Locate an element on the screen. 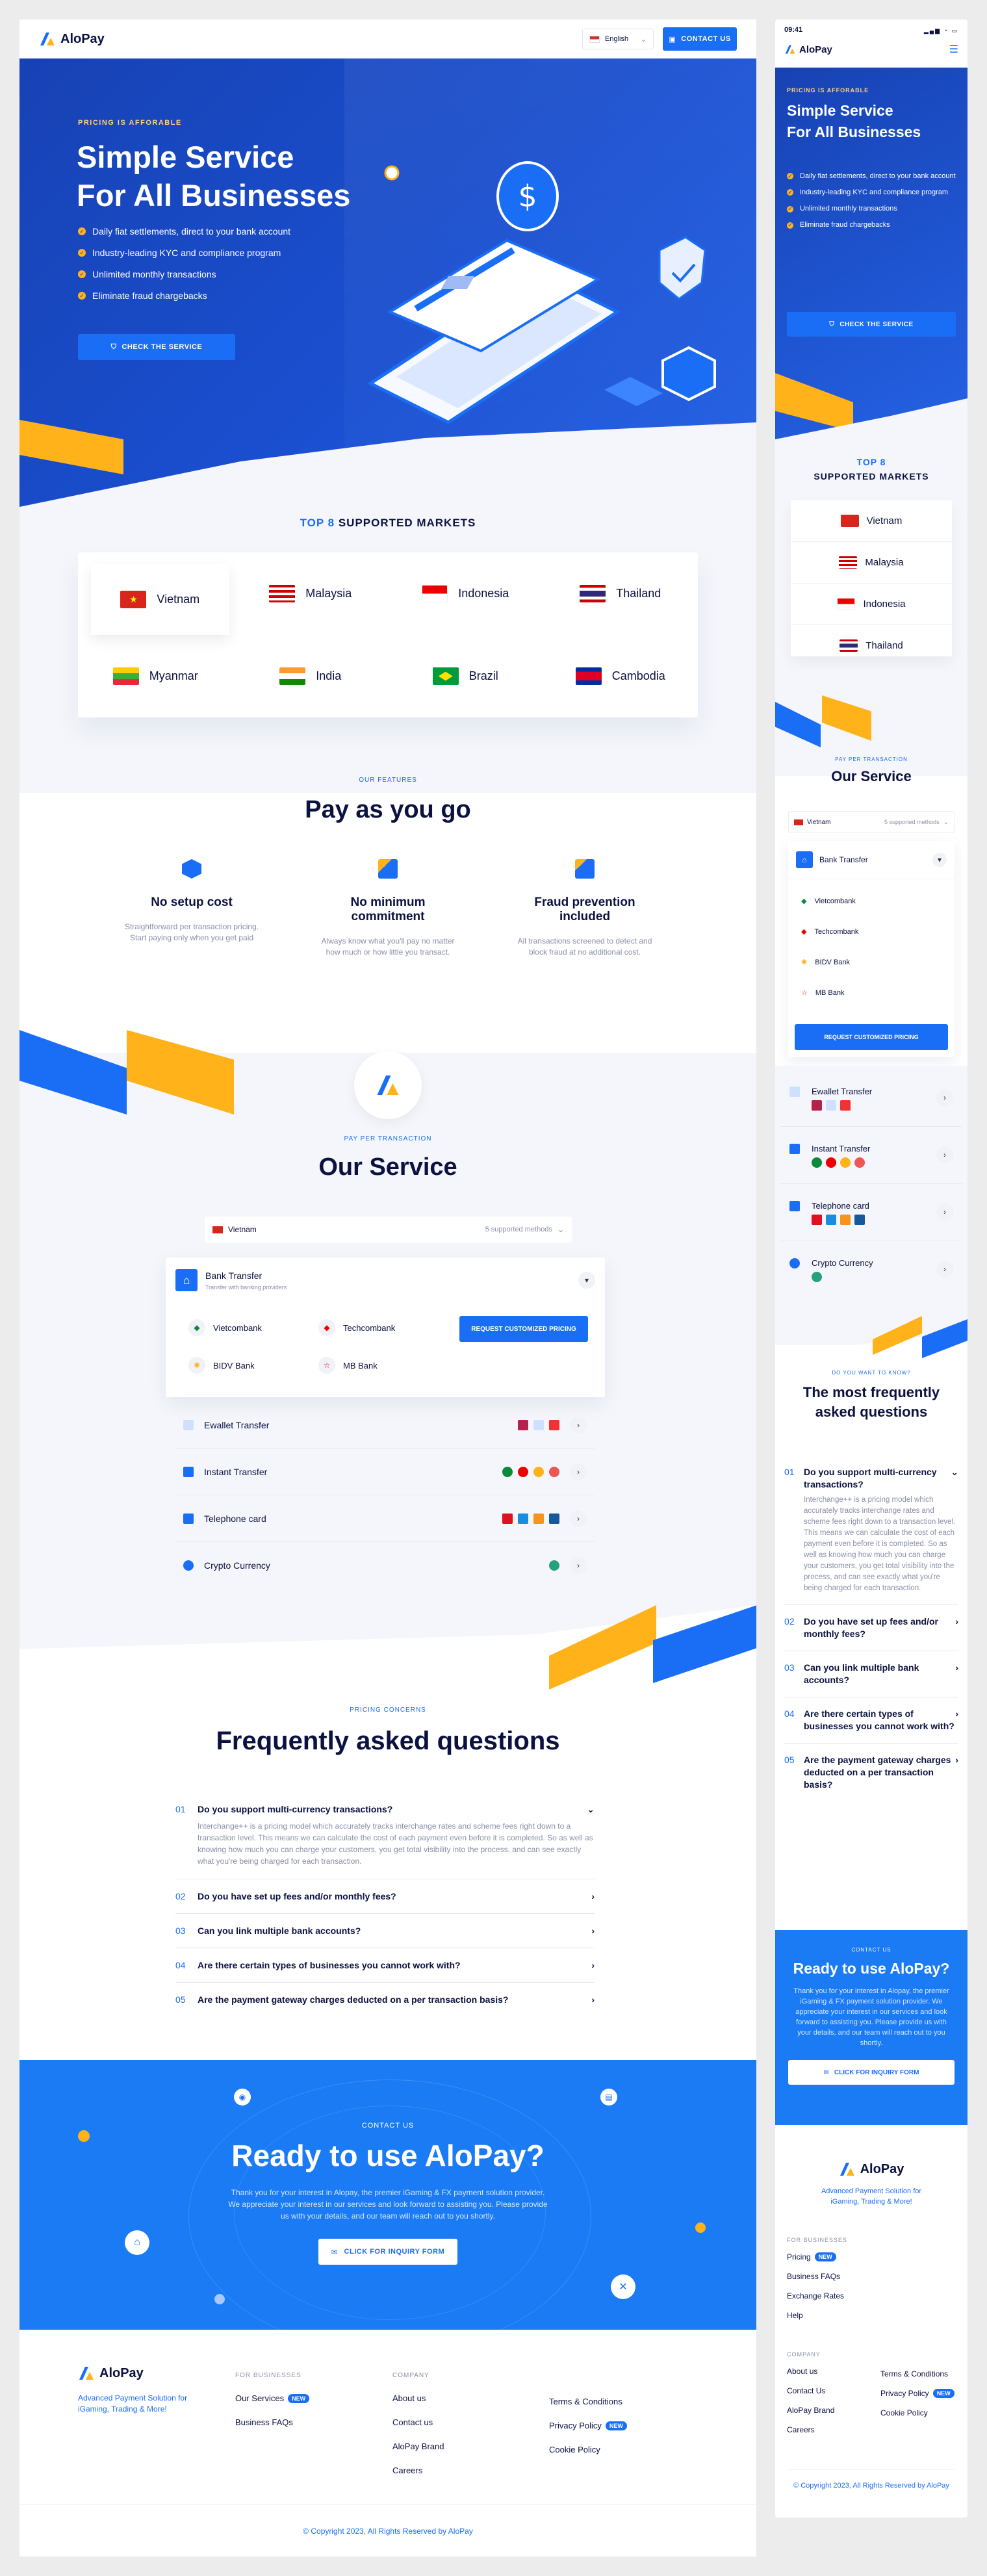  market-malaysia: Malaysia is located at coordinates (311, 594).